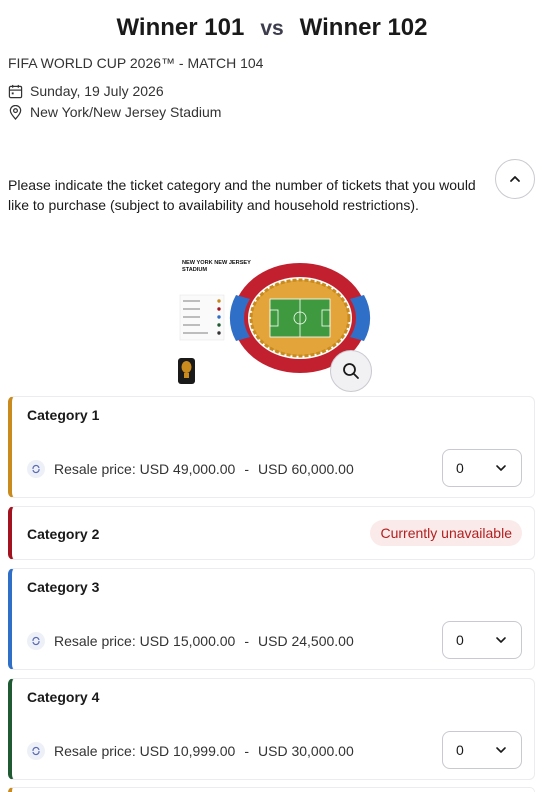 This screenshot has width=544, height=792. Describe the element at coordinates (446, 533) in the screenshot. I see `unavailable-badge: Currently unavailable` at that location.